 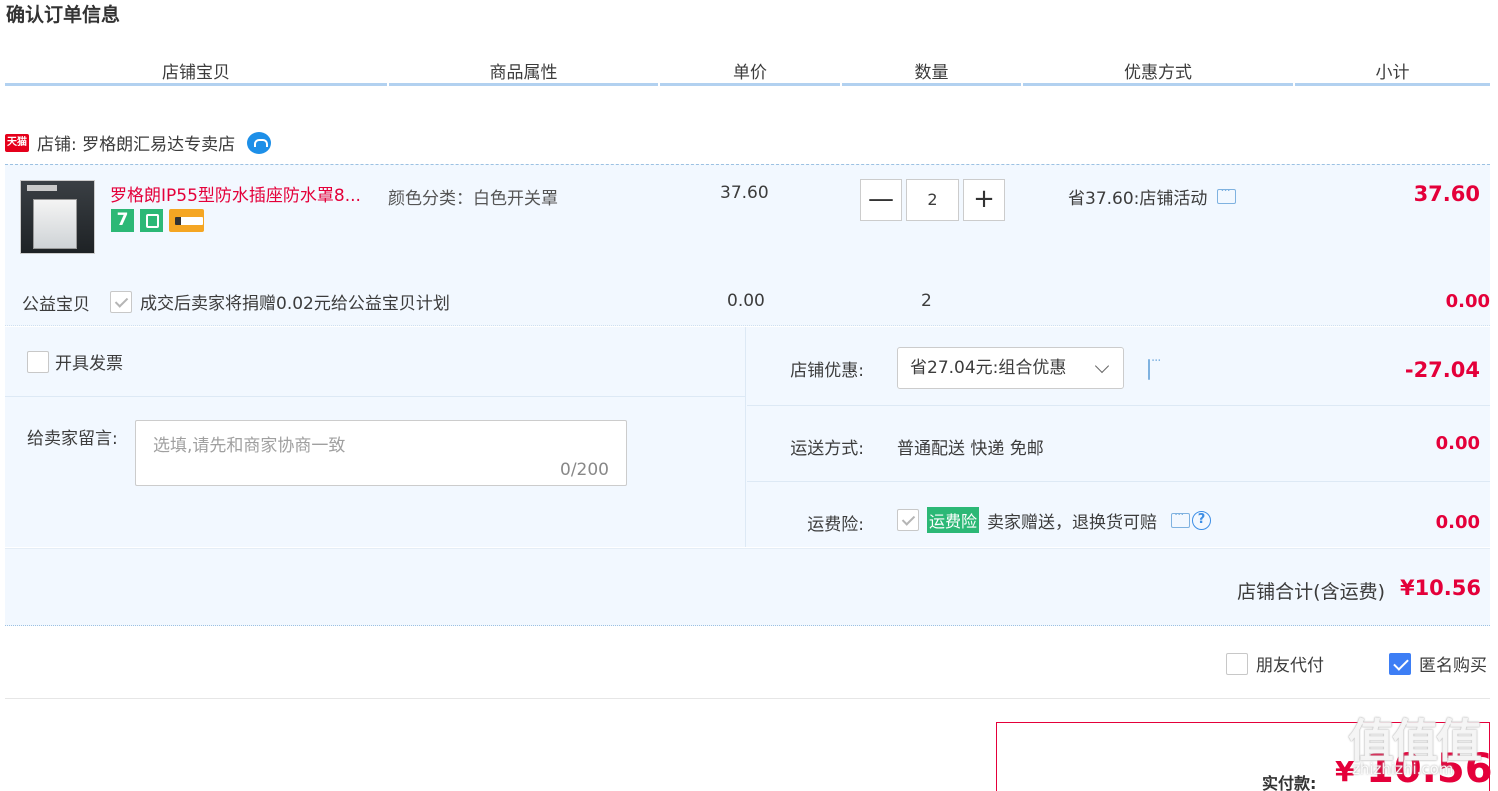 I want to click on charity-price: 0.00, so click(x=746, y=301).